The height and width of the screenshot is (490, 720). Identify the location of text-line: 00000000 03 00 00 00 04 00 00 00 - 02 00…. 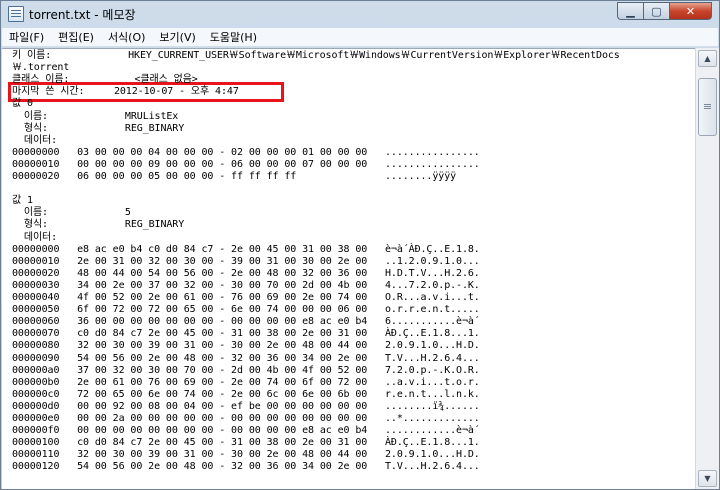
(246, 152).